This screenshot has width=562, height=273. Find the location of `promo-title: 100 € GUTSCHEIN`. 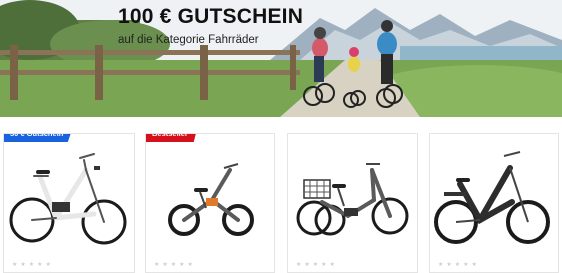

promo-title: 100 € GUTSCHEIN is located at coordinates (211, 16).